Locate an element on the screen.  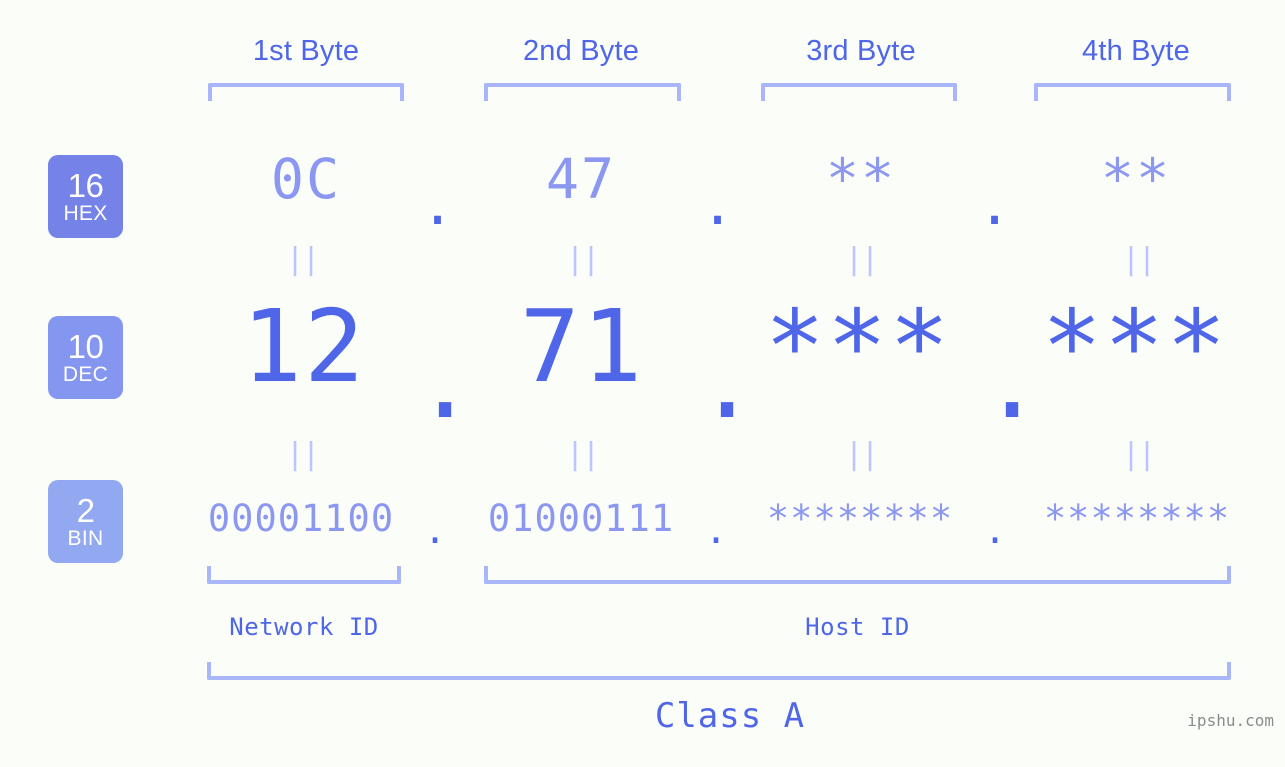
hex-byte-4: ** is located at coordinates (1136, 179).